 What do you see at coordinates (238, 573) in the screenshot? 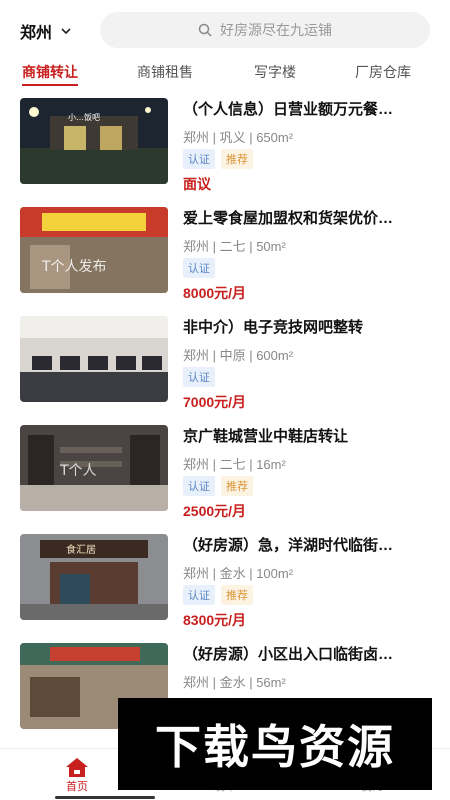
I see `listing-meta: 郑州 | 金水 | 100m²` at bounding box center [238, 573].